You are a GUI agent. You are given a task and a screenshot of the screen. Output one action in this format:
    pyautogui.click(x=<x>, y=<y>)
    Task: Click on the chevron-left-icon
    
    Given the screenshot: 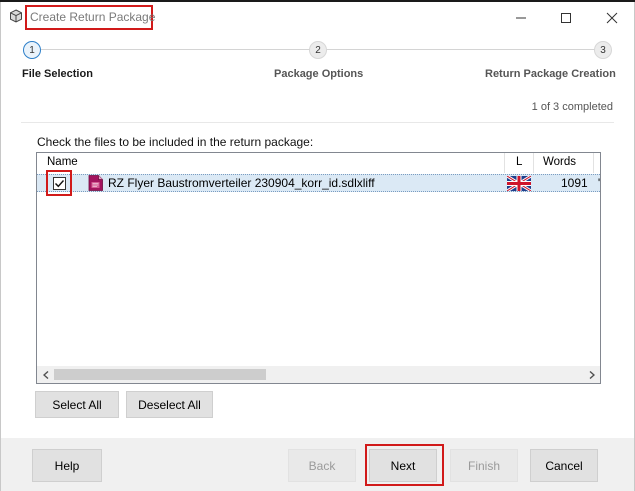 What is the action you would take?
    pyautogui.click(x=45, y=374)
    